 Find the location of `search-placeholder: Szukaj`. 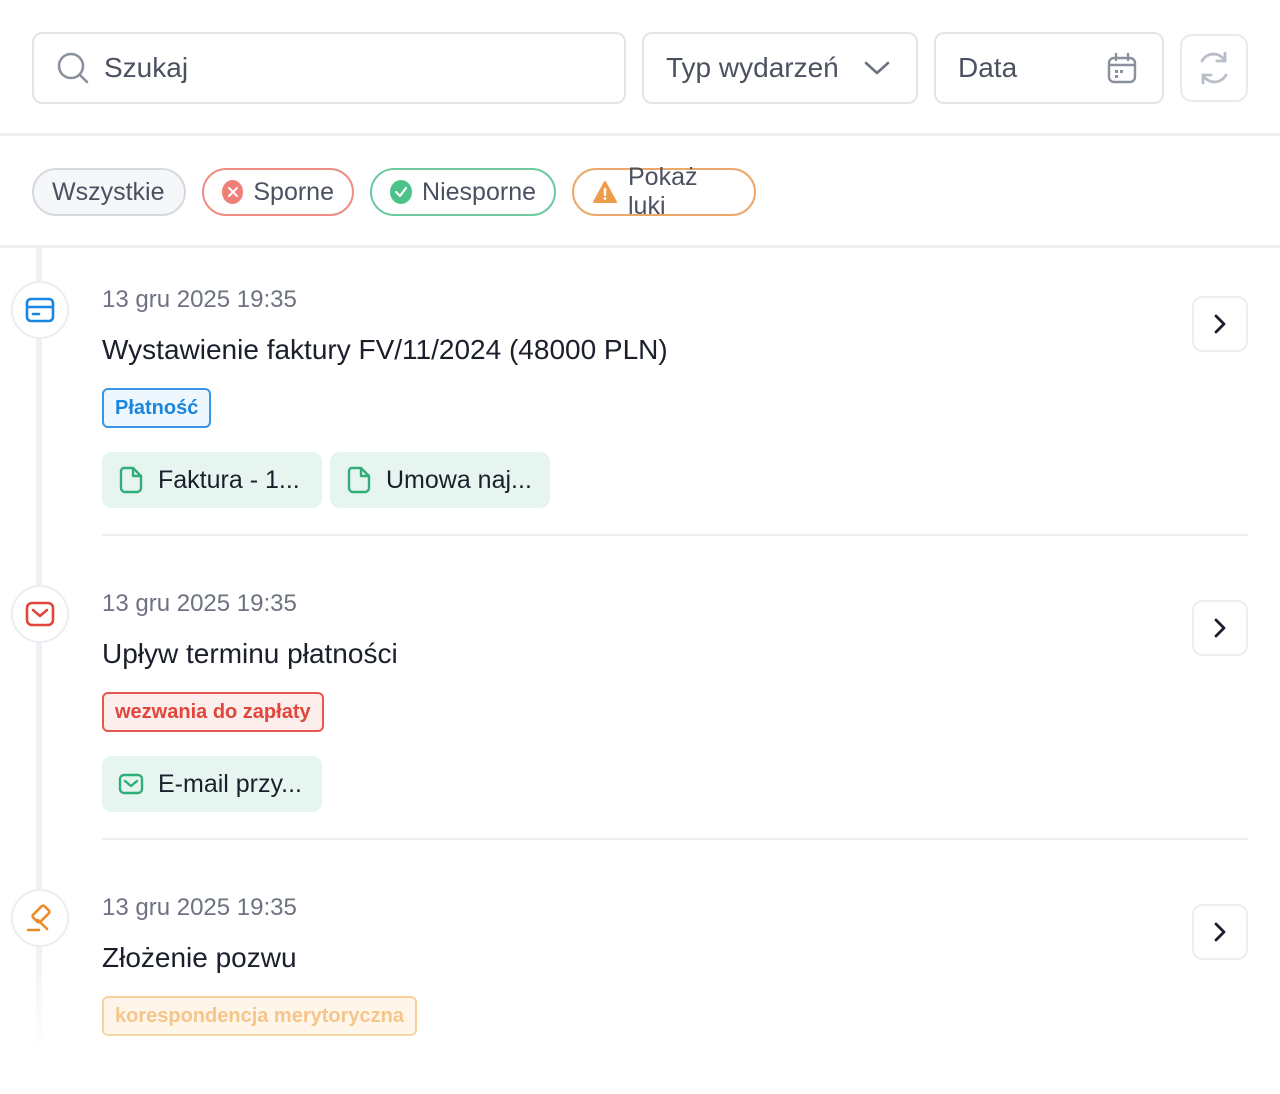

search-placeholder: Szukaj is located at coordinates (146, 67).